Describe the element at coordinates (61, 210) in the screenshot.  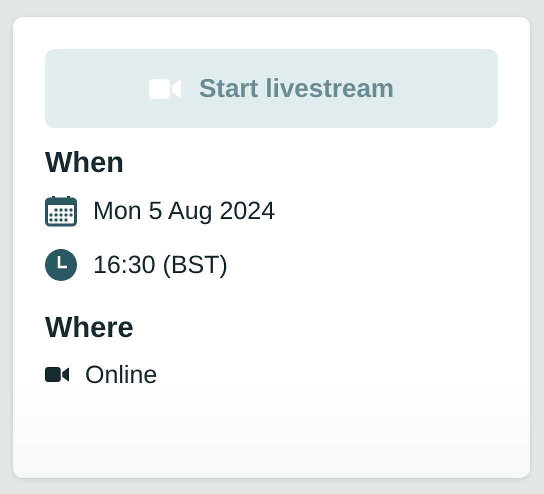
I see `calendar-icon` at that location.